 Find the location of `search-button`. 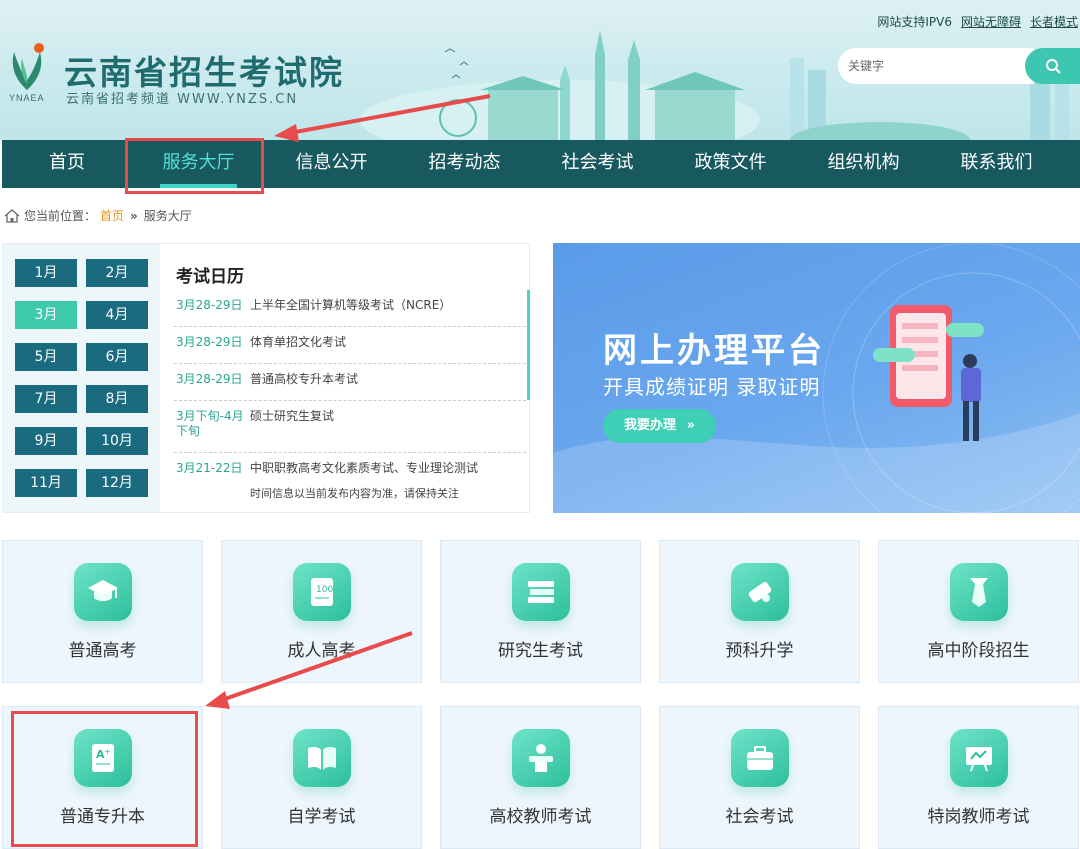

search-button is located at coordinates (1052, 66).